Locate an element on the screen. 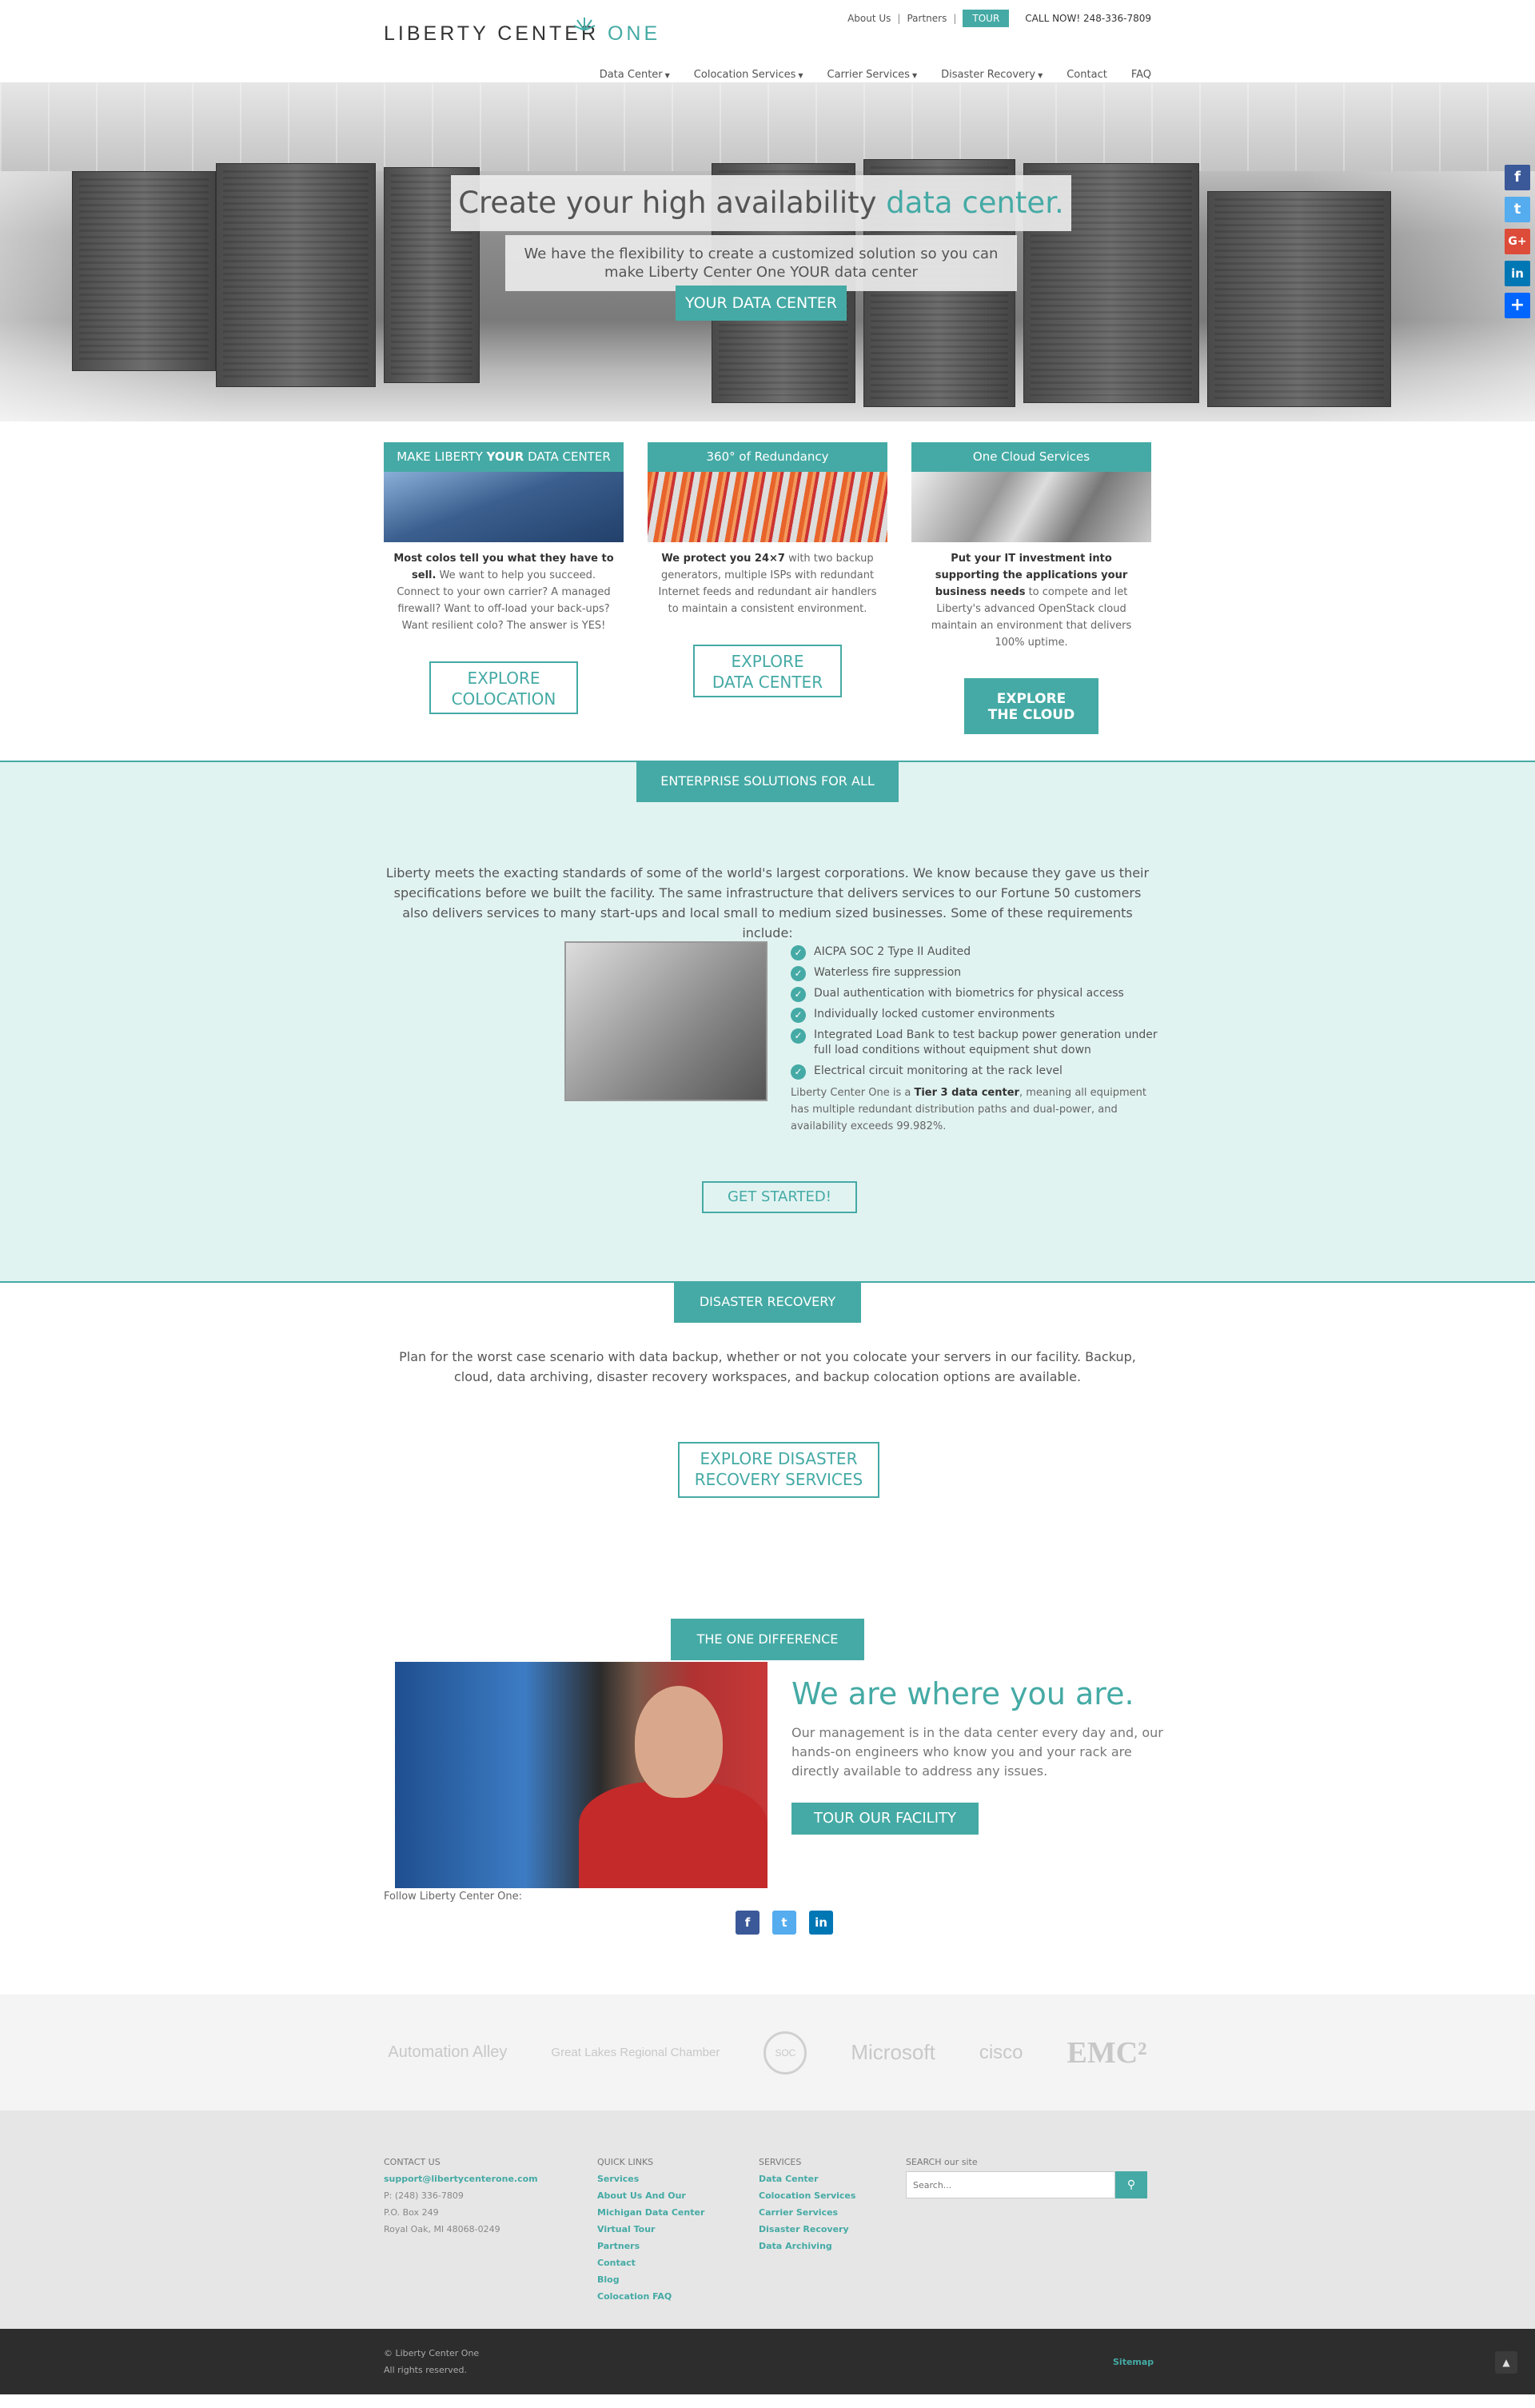  get-started-button: GET STARTED! is located at coordinates (779, 1197).